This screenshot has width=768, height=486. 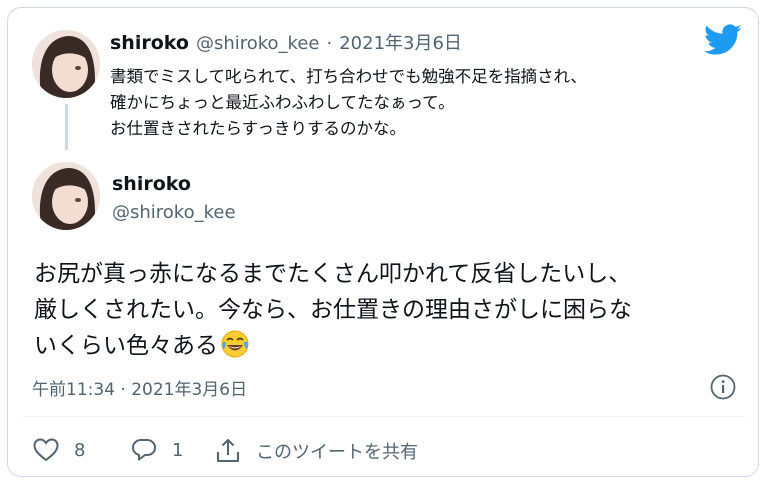 What do you see at coordinates (723, 42) in the screenshot?
I see `twitter-bird-icon` at bounding box center [723, 42].